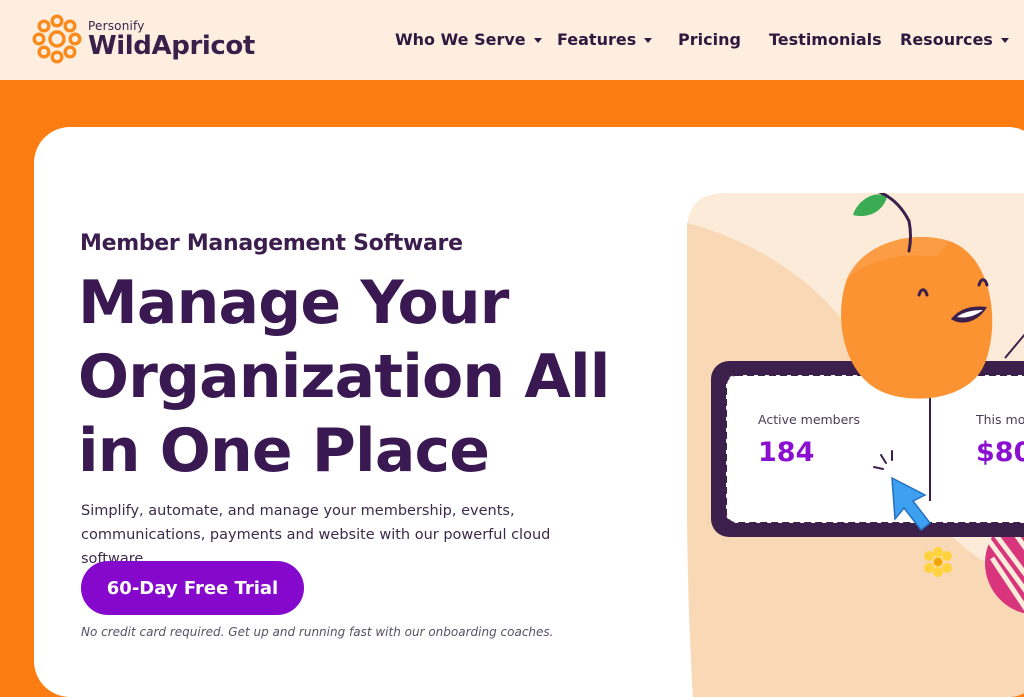 This screenshot has height=697, width=1024. I want to click on nav-label: Testimonials, so click(825, 39).